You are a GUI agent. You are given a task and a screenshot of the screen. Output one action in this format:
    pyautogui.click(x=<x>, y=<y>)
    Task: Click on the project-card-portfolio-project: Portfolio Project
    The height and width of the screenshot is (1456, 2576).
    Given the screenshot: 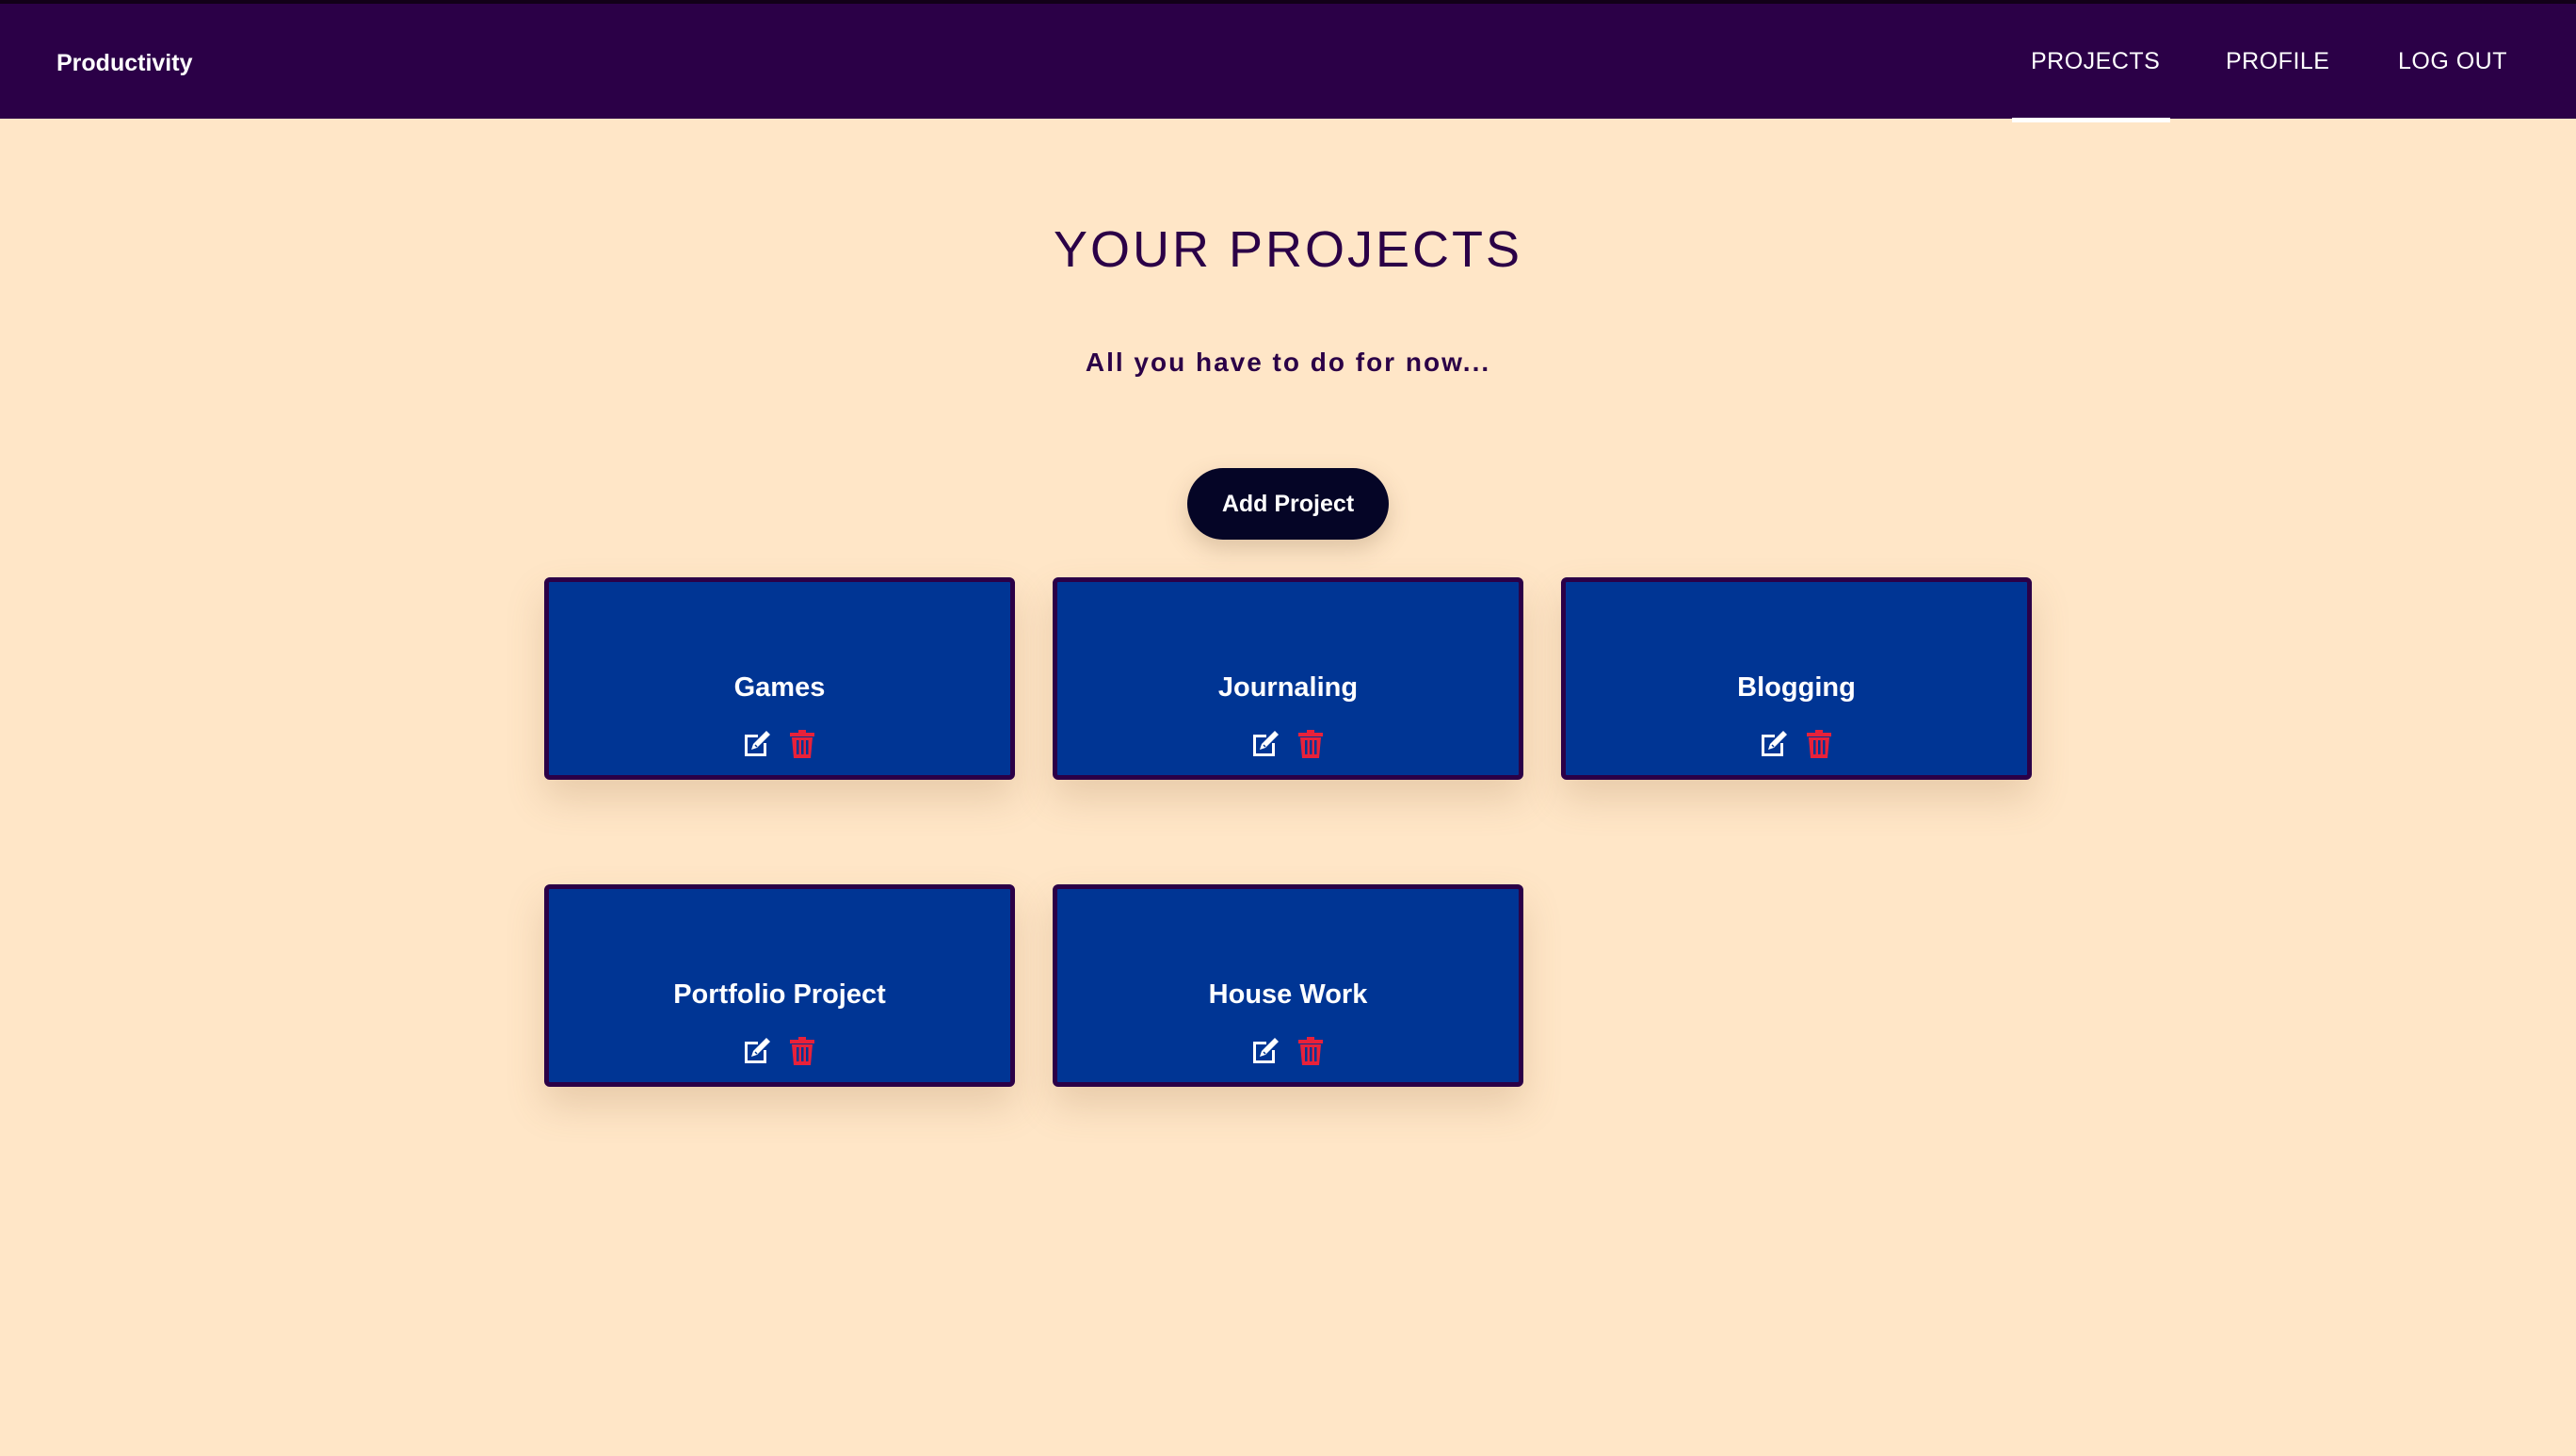 What is the action you would take?
    pyautogui.click(x=779, y=986)
    